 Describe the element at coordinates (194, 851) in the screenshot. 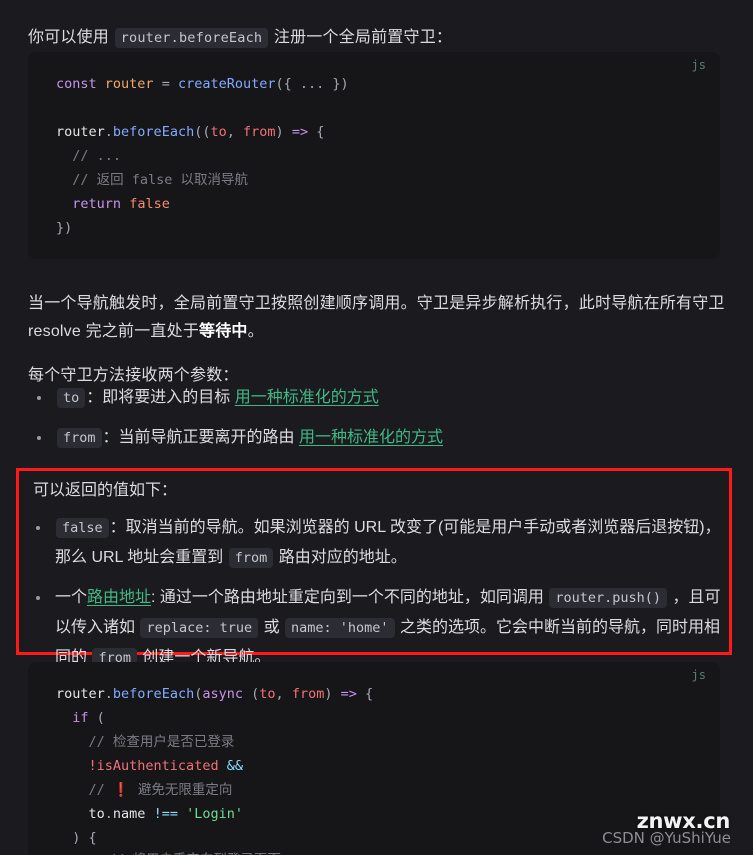

I see `code-block-2-cut-line: // 将用户重定向到登录页面` at that location.